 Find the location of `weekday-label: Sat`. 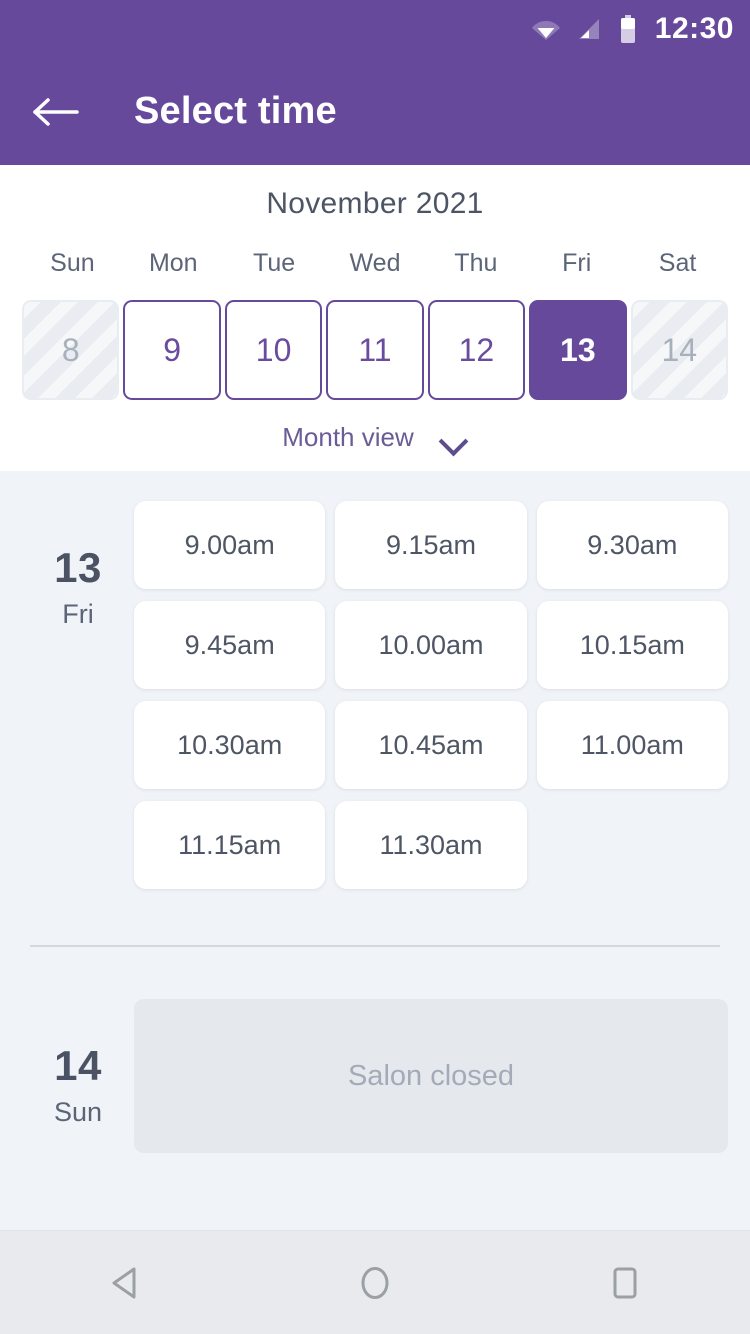

weekday-label: Sat is located at coordinates (677, 263).